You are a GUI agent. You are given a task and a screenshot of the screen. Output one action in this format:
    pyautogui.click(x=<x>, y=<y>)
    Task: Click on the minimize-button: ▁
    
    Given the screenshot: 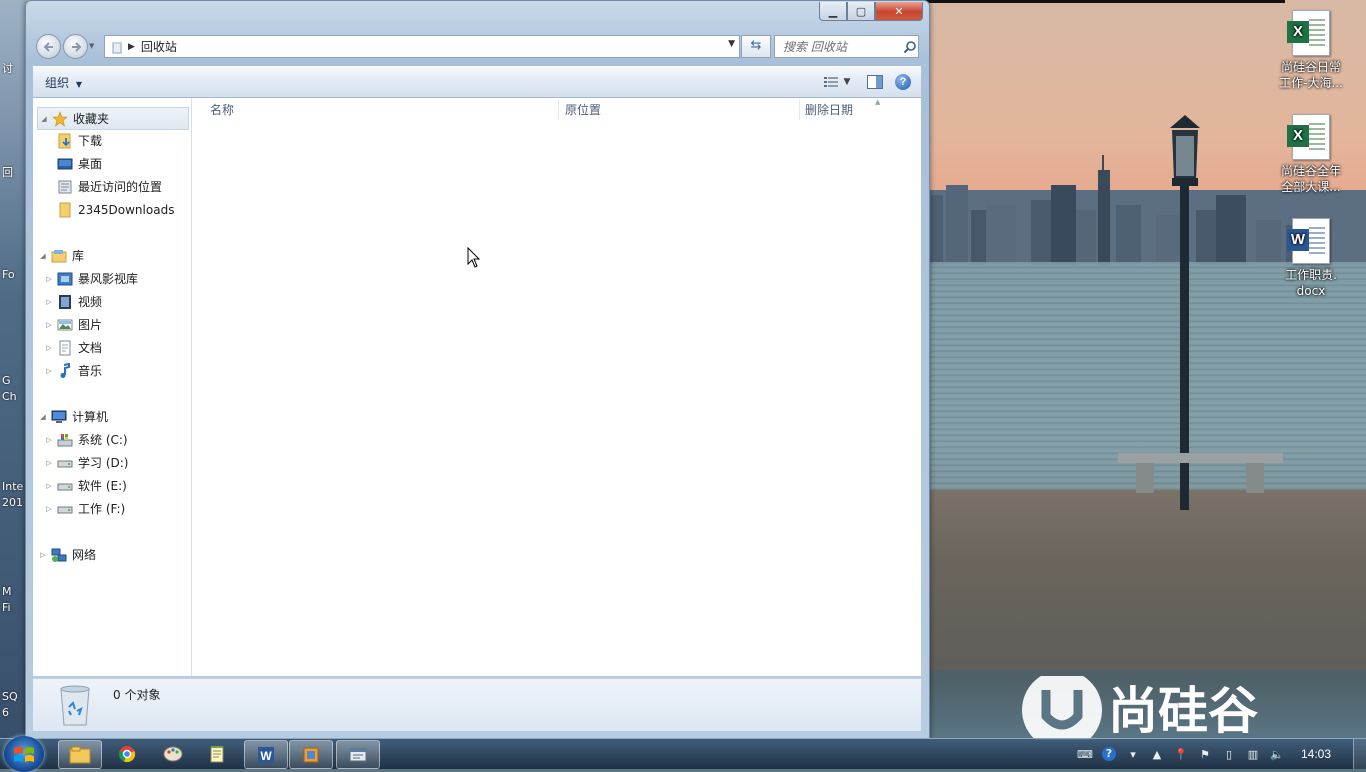 What is the action you would take?
    pyautogui.click(x=833, y=11)
    